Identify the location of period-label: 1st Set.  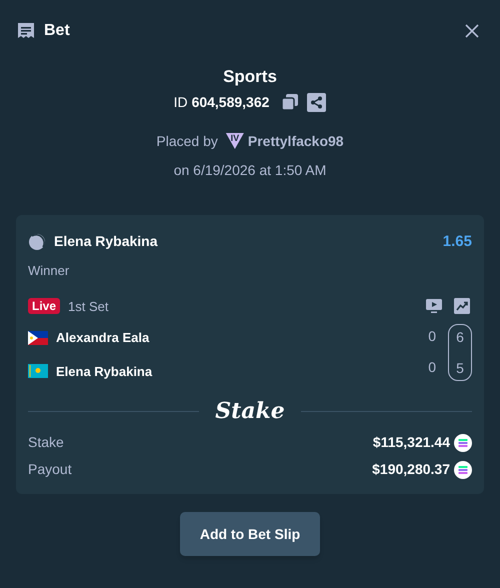
(88, 307).